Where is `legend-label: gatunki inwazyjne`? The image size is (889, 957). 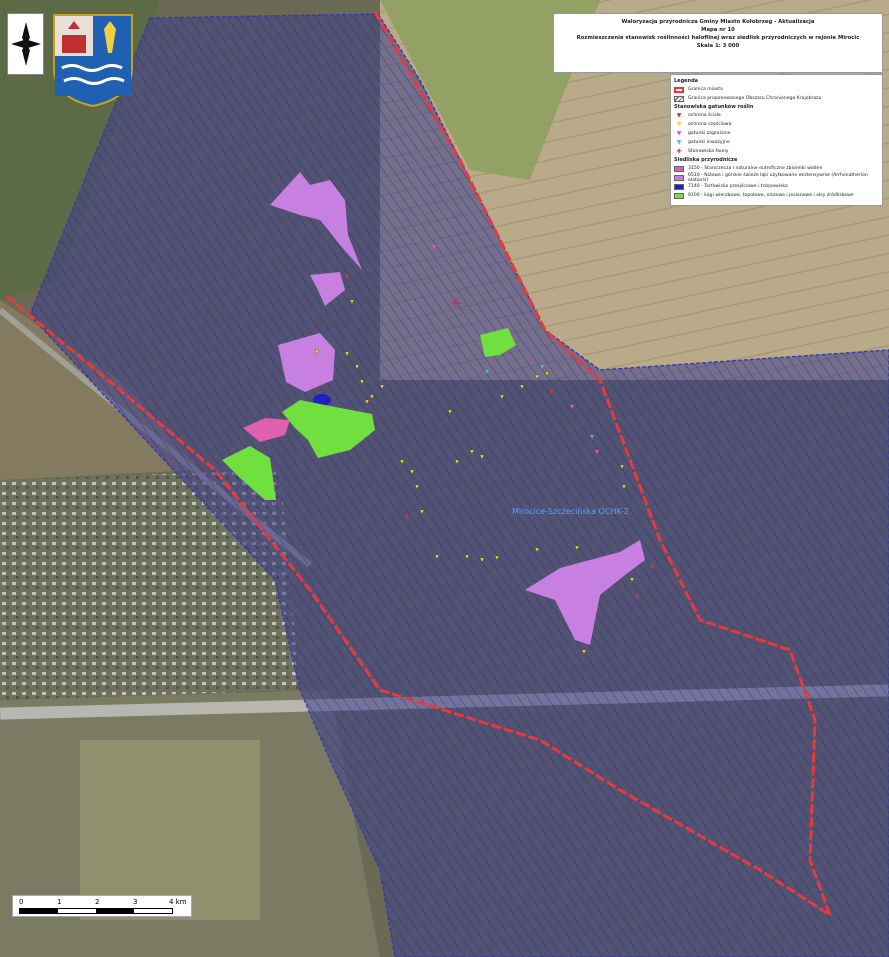 legend-label: gatunki inwazyjne is located at coordinates (709, 142).